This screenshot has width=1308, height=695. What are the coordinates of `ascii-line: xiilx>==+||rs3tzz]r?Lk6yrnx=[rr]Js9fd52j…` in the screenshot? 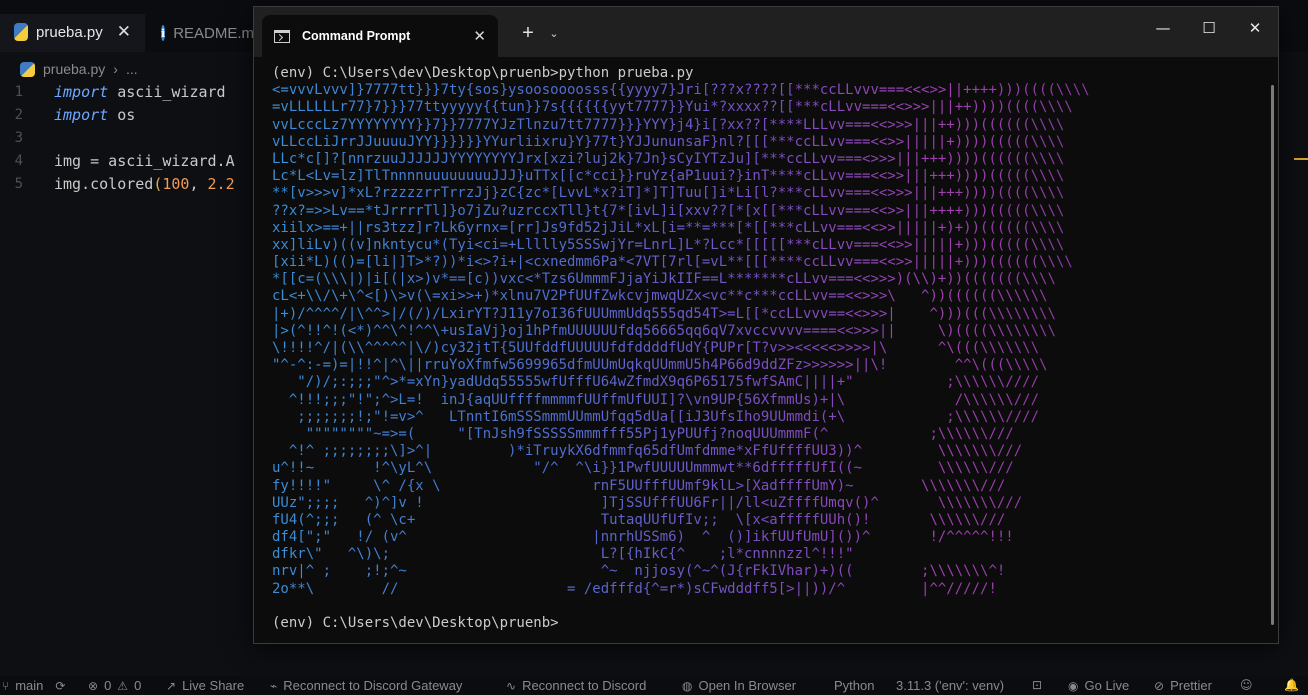 It's located at (722, 228).